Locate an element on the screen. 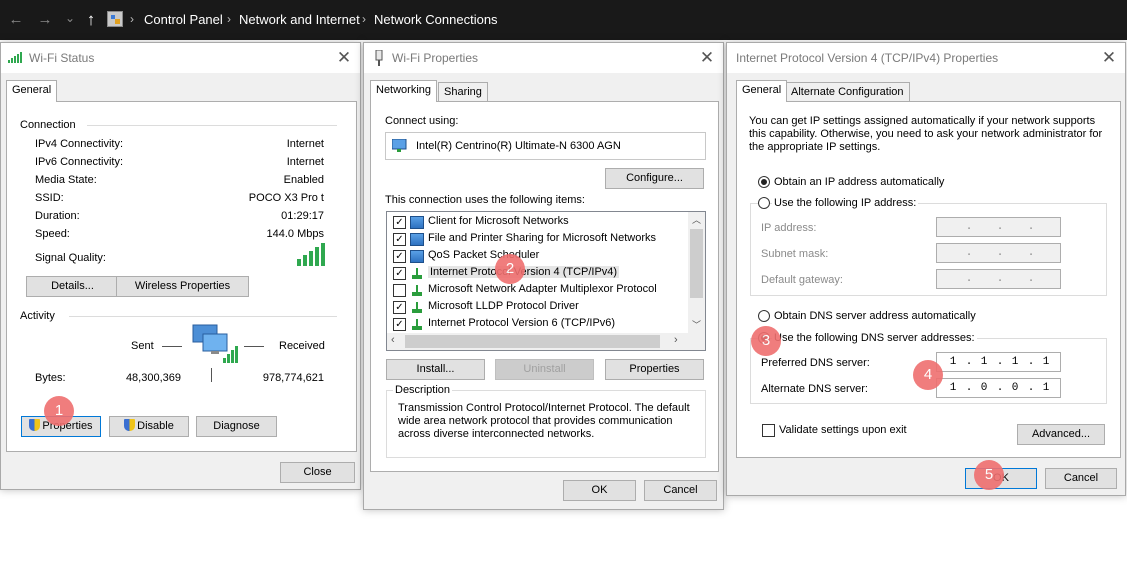 The image size is (1127, 572). obtain-dns-radio is located at coordinates (764, 316).